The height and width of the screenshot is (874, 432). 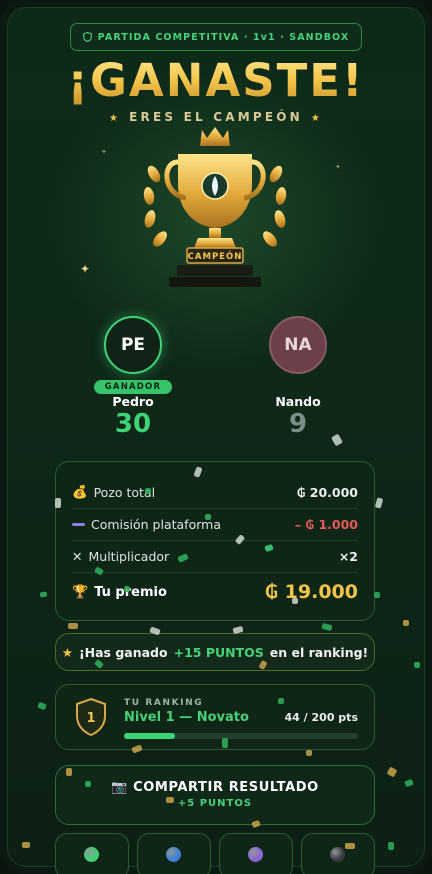 What do you see at coordinates (298, 424) in the screenshot?
I see `player-score: 9` at bounding box center [298, 424].